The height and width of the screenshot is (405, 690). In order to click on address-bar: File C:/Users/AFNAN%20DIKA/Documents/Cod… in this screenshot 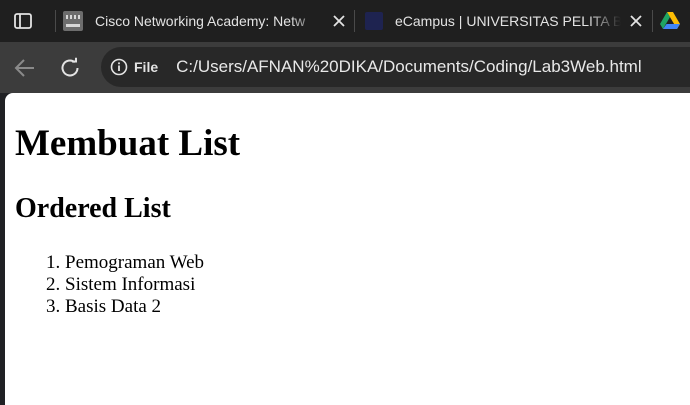, I will do `click(395, 67)`.